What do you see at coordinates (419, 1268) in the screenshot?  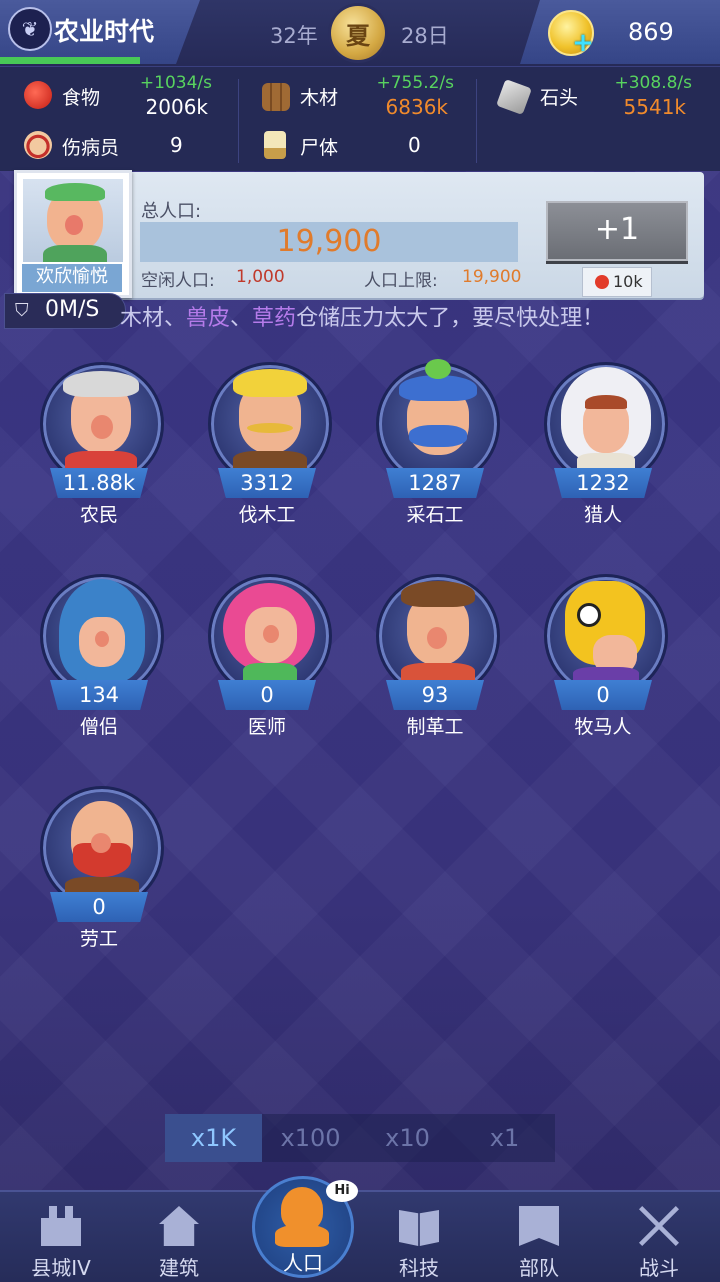 I see `nav-label: 科技` at bounding box center [419, 1268].